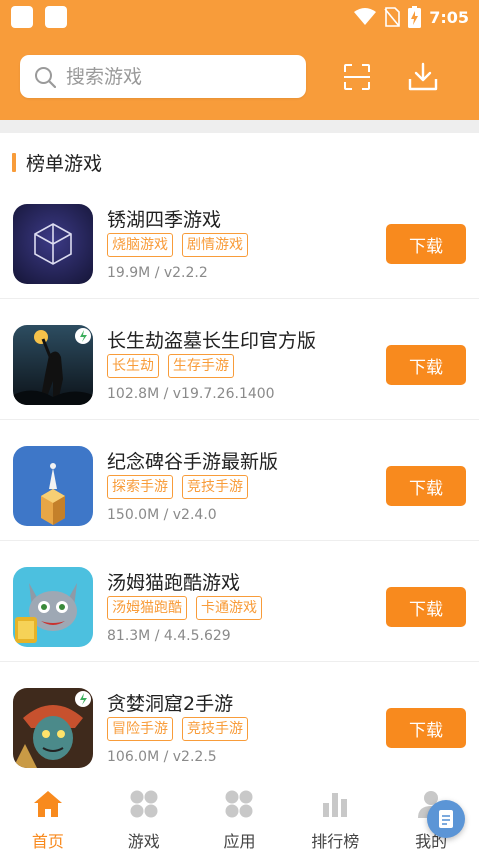 This screenshot has height=853, width=479. What do you see at coordinates (174, 583) in the screenshot?
I see `game-name: 汤姆猫跑酷游戏` at bounding box center [174, 583].